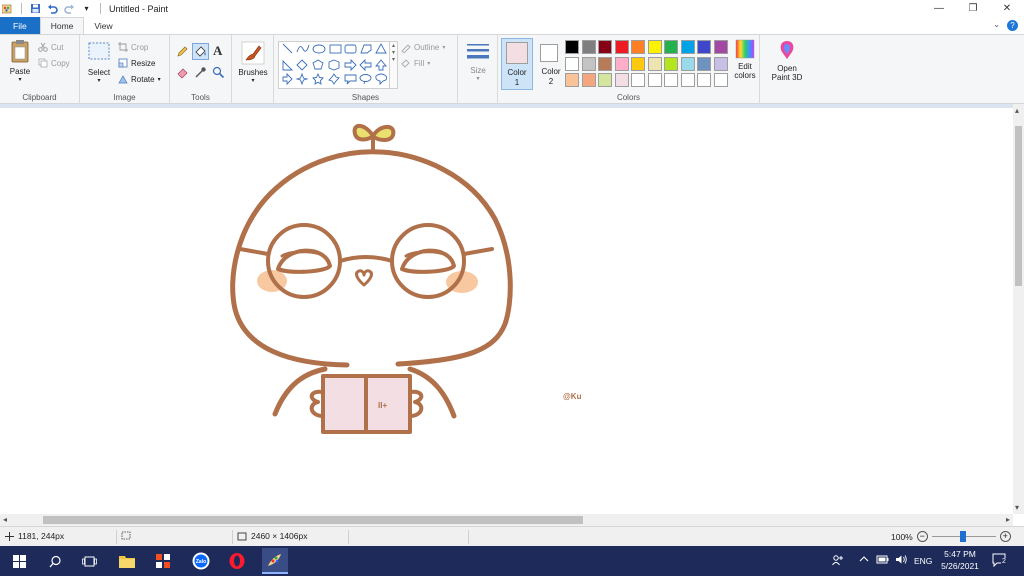 Image resolution: width=1024 pixels, height=576 pixels. Describe the element at coordinates (252, 80) in the screenshot. I see `brushes-dropdown-icon: ▾` at that location.